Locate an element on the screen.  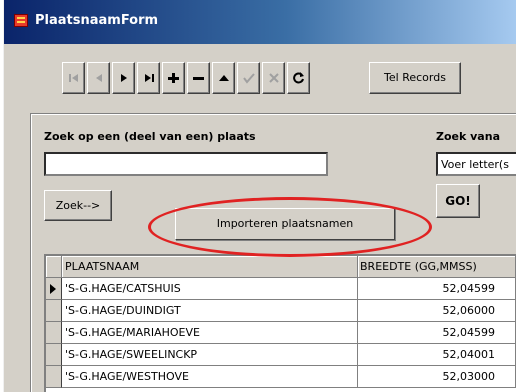
cancel-record-icon is located at coordinates (273, 78).